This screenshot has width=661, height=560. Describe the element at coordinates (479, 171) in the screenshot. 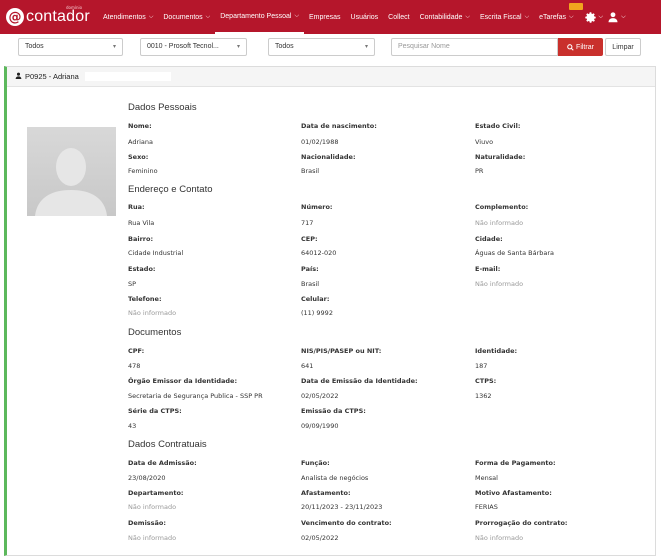

I see `value-naturalidade: PR` at that location.